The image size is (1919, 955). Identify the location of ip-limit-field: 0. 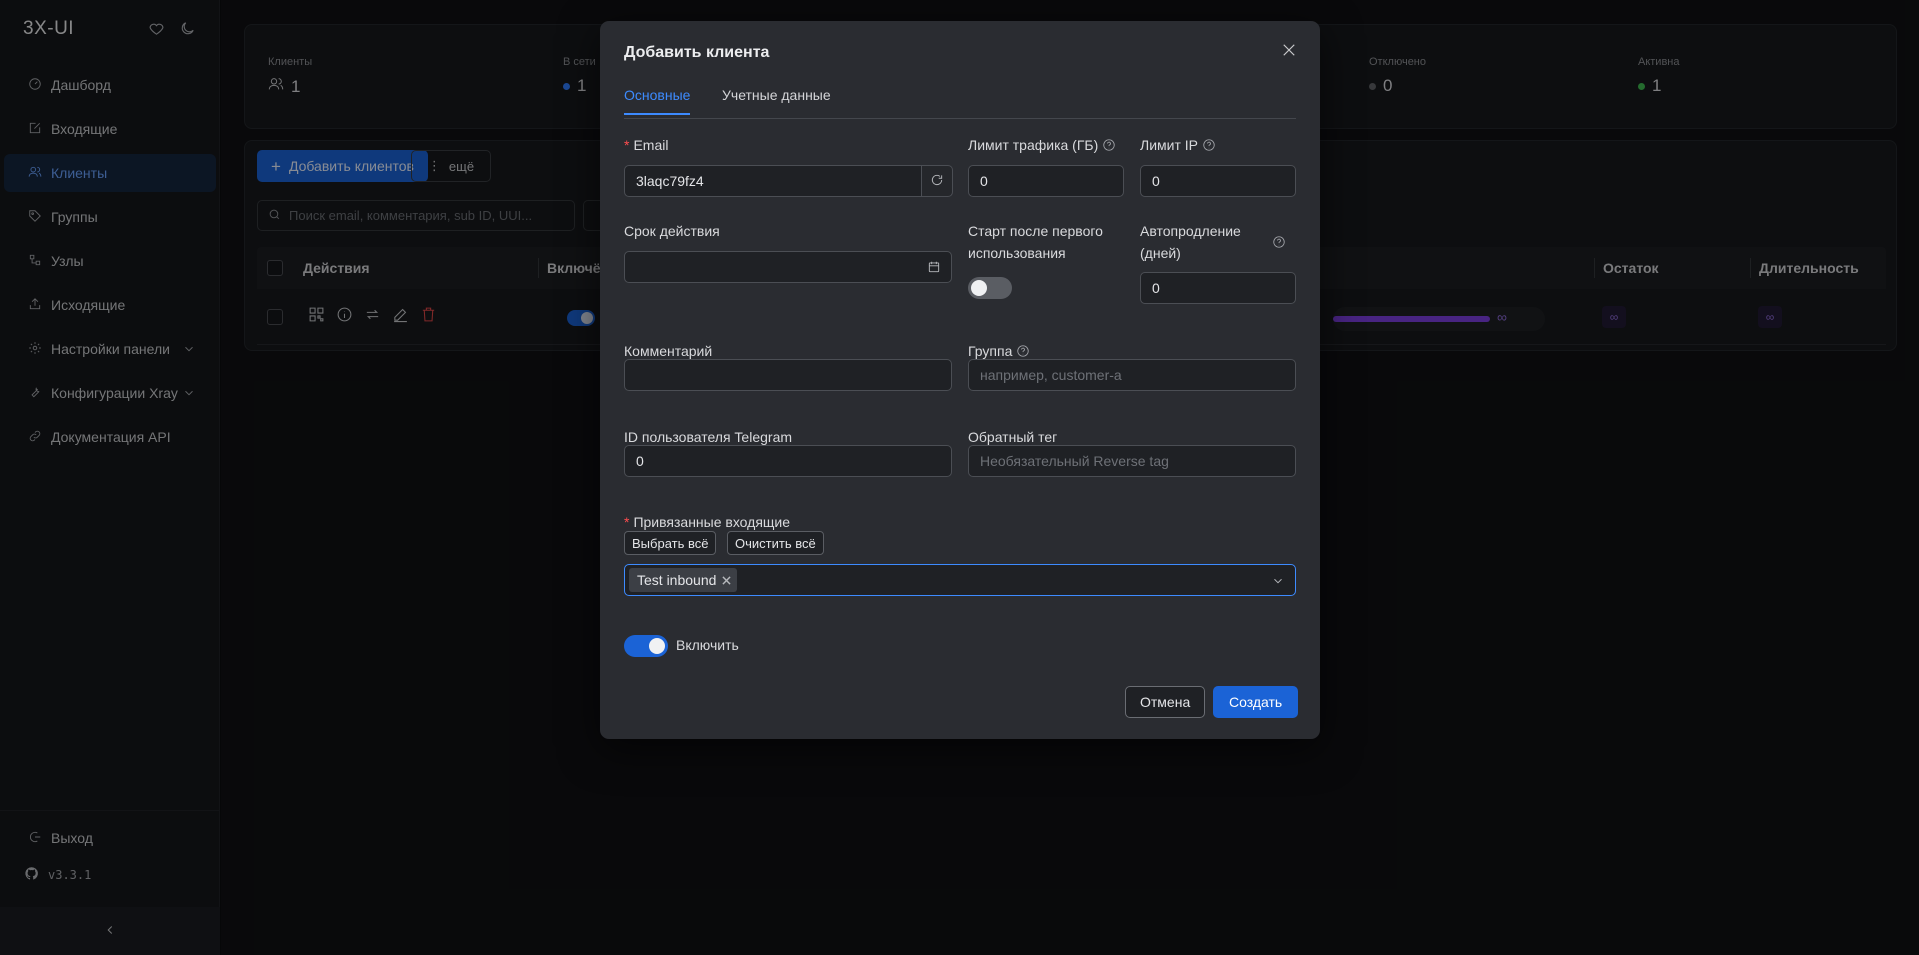
(1218, 181).